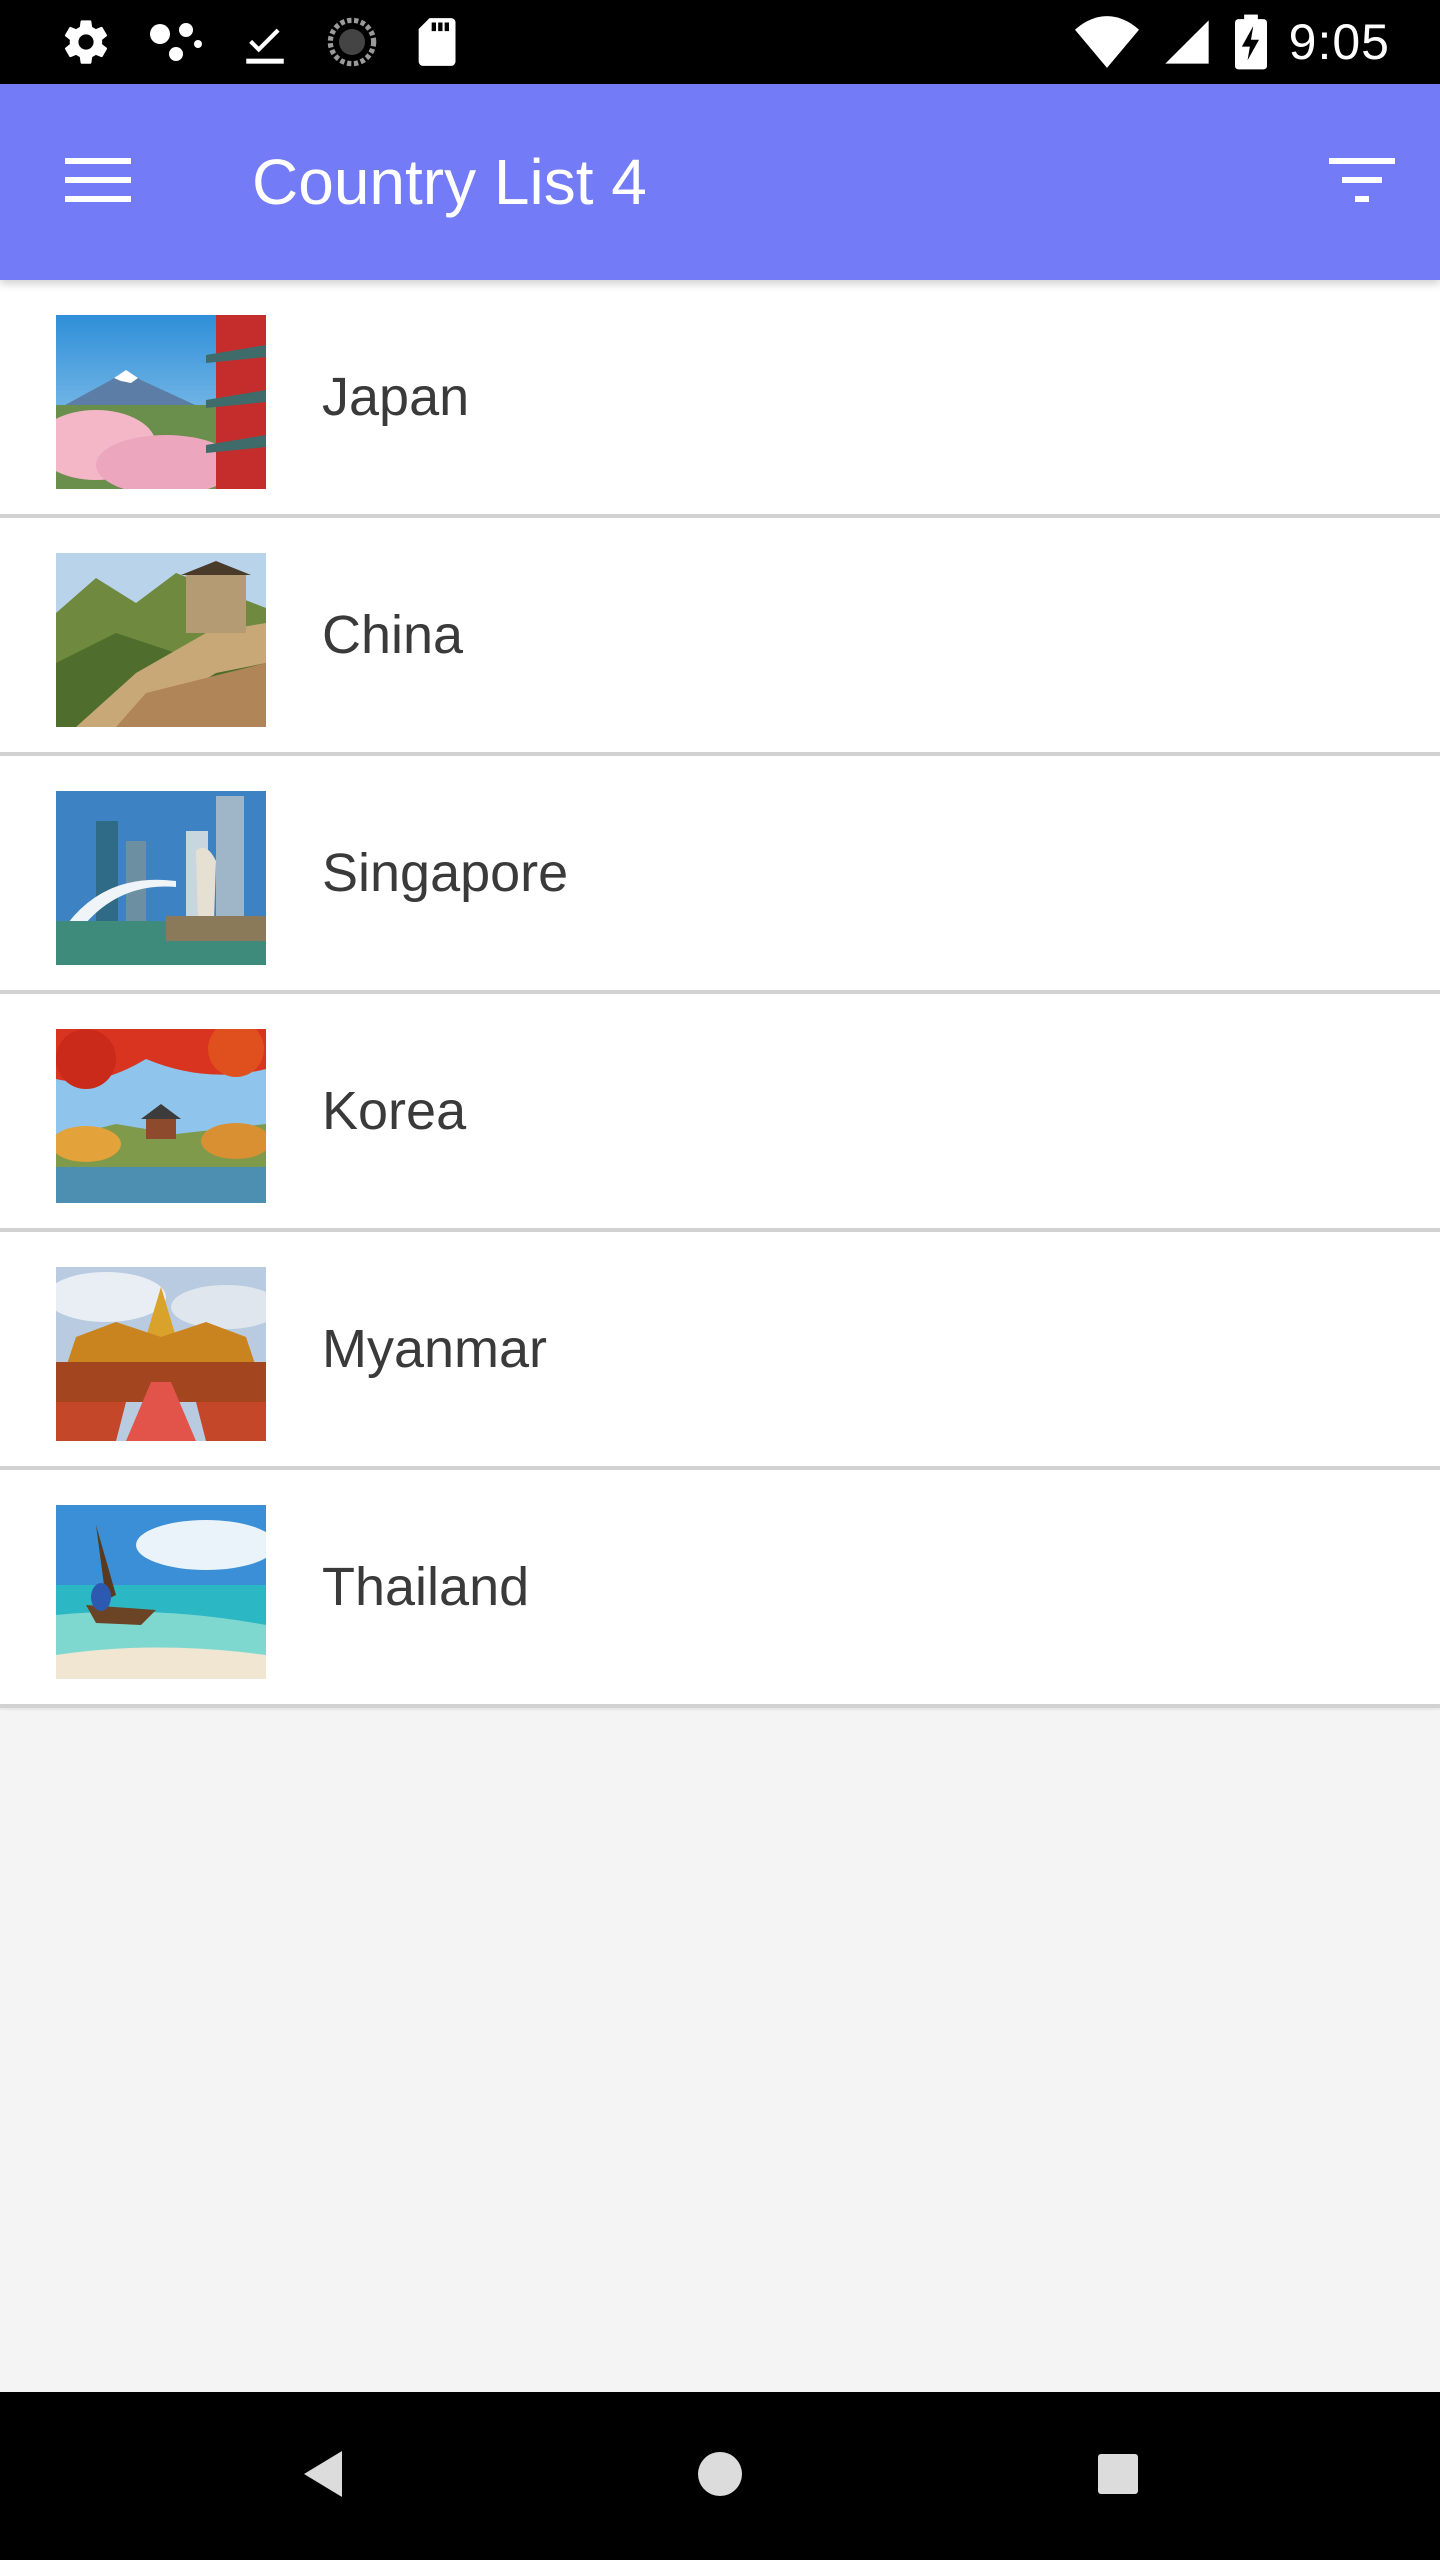  I want to click on back-button, so click(322, 2476).